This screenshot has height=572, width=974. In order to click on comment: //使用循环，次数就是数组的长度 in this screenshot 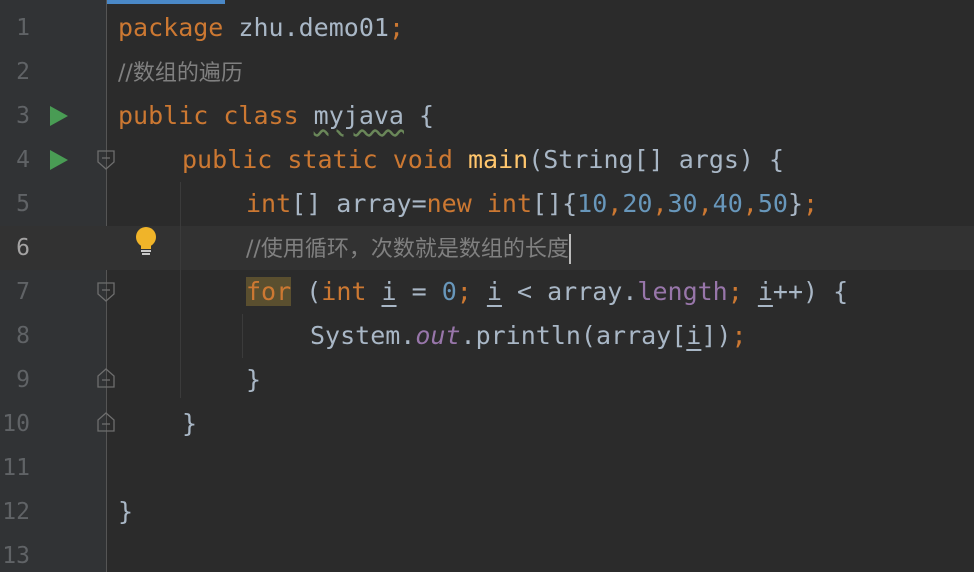, I will do `click(407, 249)`.